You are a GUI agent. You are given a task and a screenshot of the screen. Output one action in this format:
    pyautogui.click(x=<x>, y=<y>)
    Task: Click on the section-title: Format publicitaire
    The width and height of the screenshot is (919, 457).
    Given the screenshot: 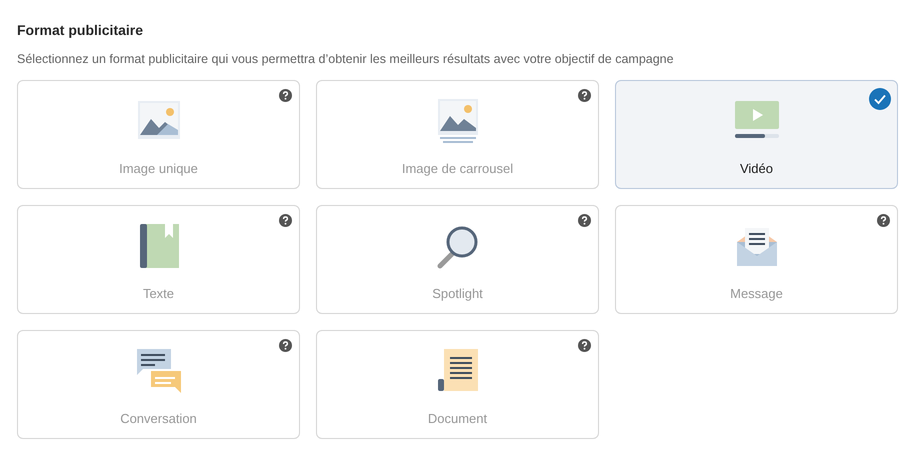 What is the action you would take?
    pyautogui.click(x=80, y=30)
    